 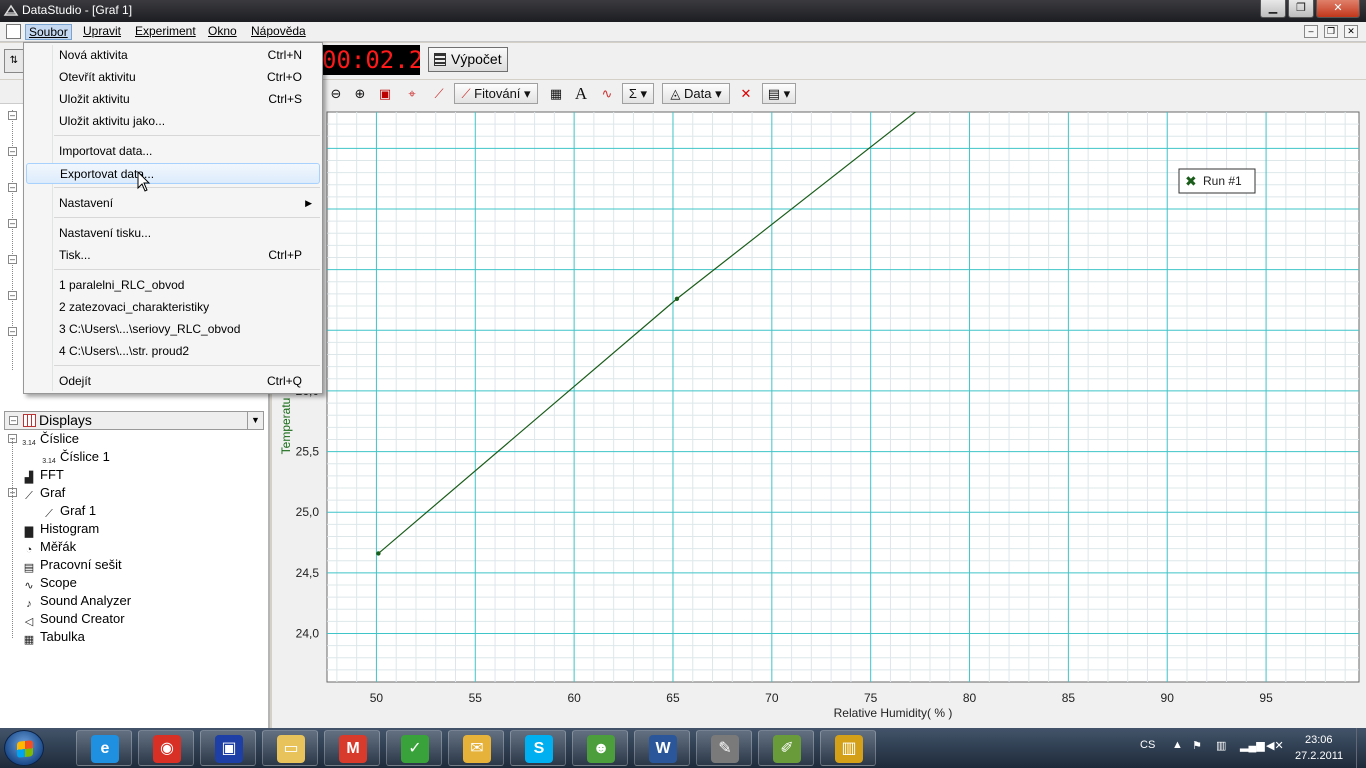 I want to click on file-menu-item: 2 zatezovaci_charakteristiky, so click(x=173, y=307).